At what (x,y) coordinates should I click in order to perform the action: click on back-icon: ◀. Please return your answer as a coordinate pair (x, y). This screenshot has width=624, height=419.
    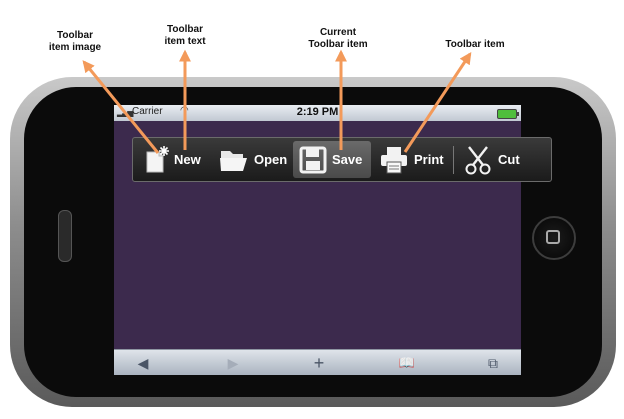
    Looking at the image, I should click on (143, 363).